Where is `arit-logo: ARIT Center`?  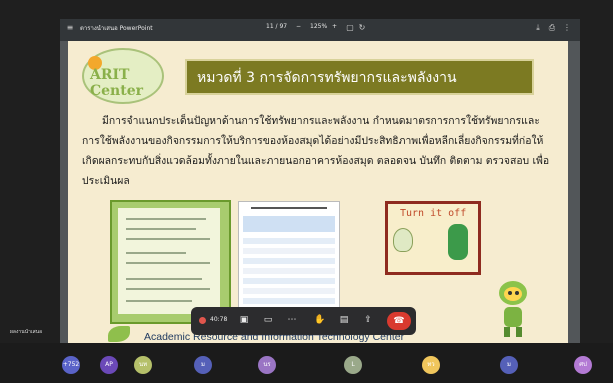 arit-logo: ARIT Center is located at coordinates (123, 76).